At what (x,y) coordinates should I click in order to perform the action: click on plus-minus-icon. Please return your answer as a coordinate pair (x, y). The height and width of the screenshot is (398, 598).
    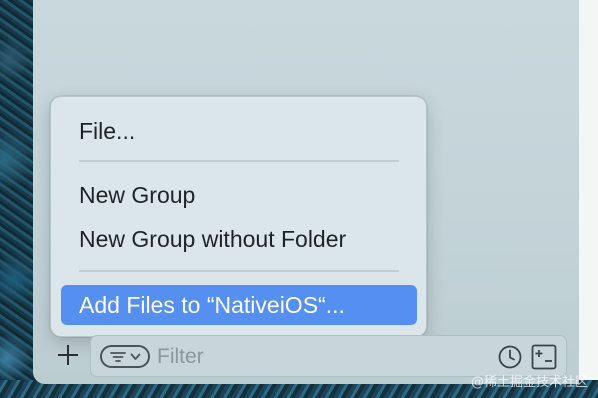
    Looking at the image, I should click on (544, 357).